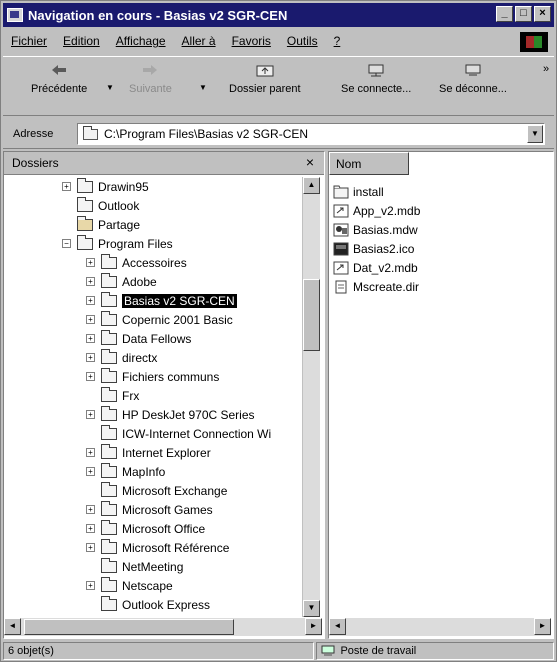  Describe the element at coordinates (150, 79) in the screenshot. I see `forward-button: Suivante` at that location.